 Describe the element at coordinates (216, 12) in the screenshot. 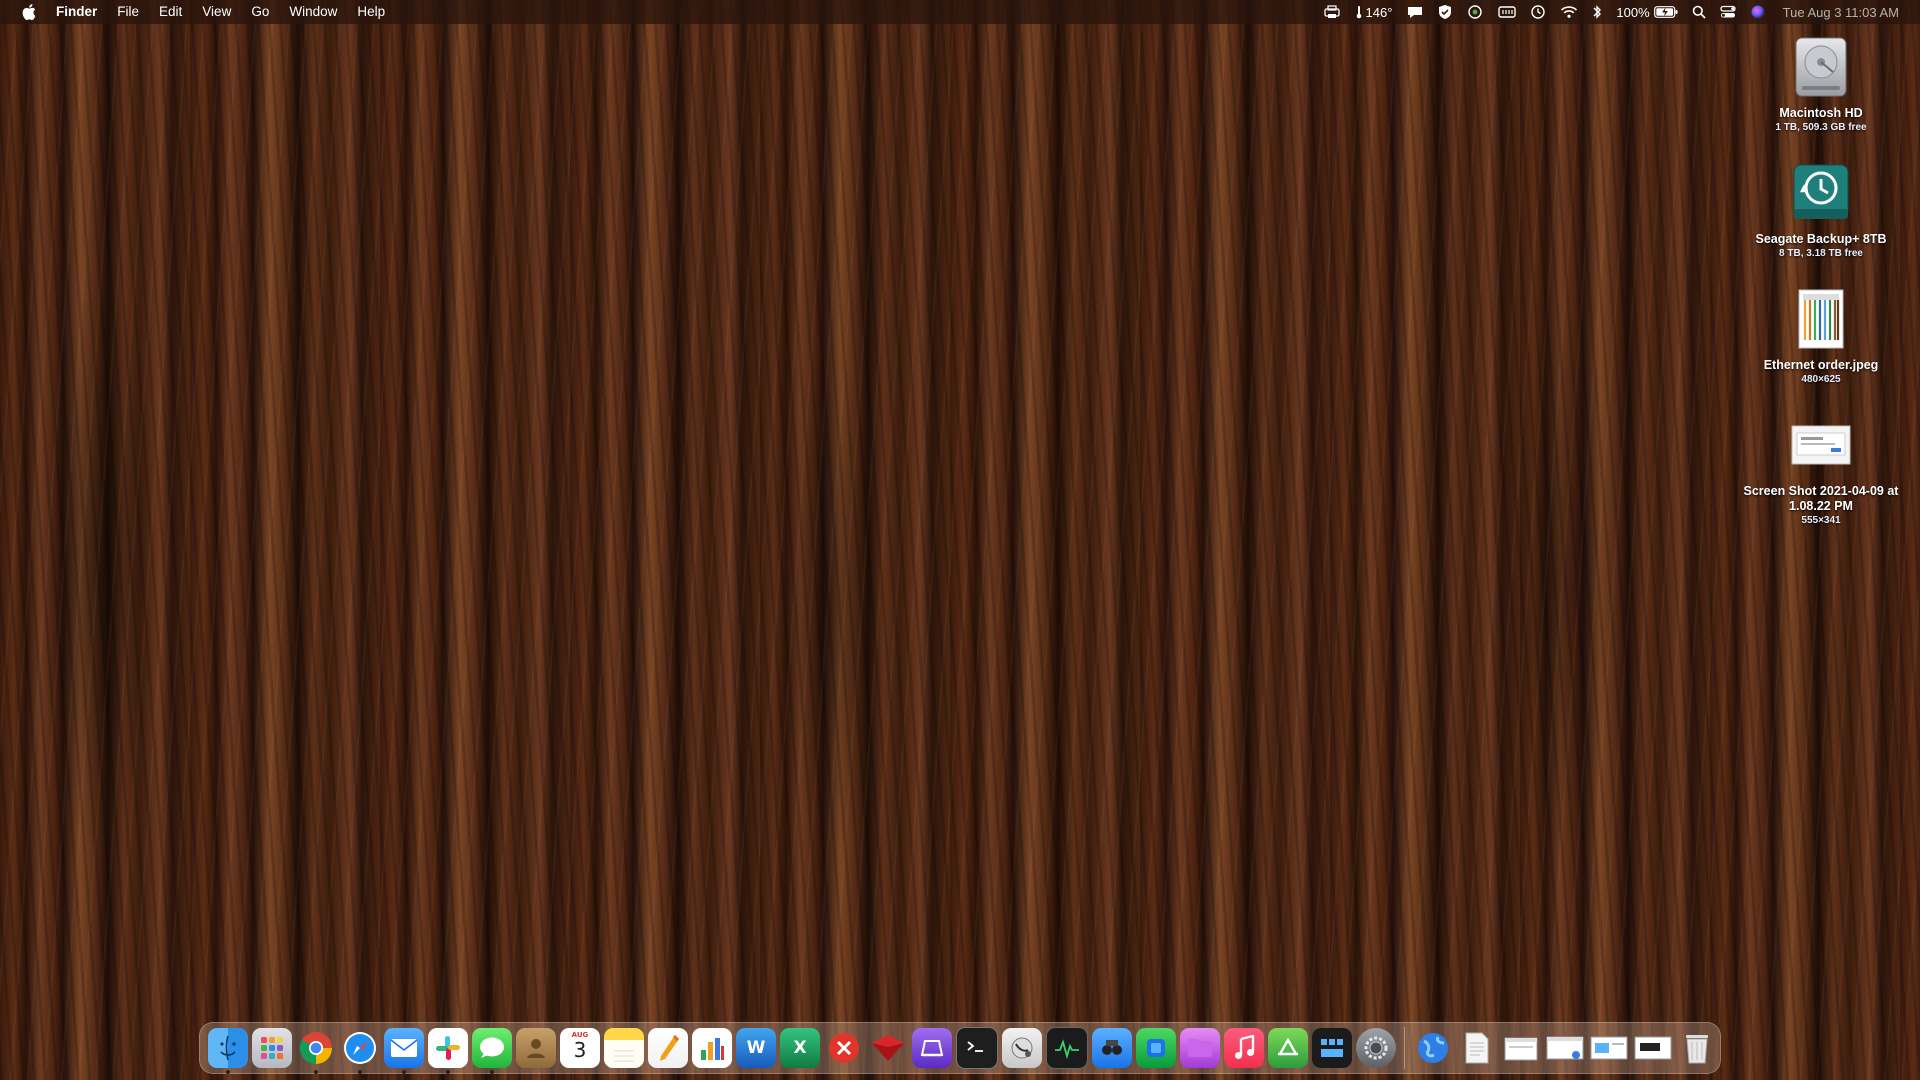

I see `menu-view: View` at that location.